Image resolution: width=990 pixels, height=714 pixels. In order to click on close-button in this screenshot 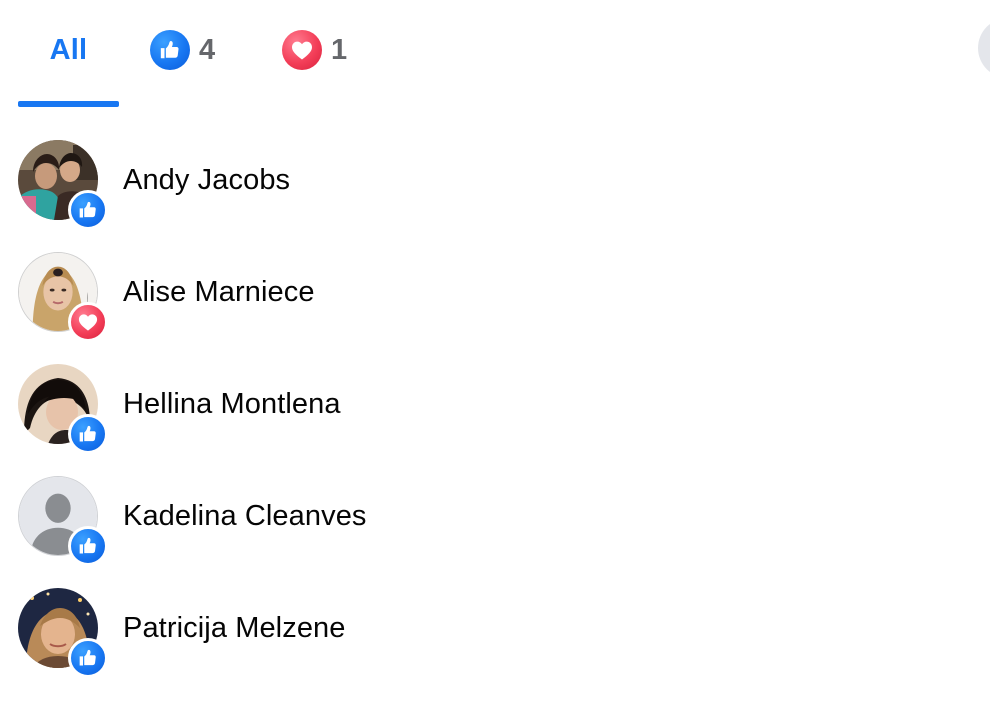, I will do `click(984, 48)`.